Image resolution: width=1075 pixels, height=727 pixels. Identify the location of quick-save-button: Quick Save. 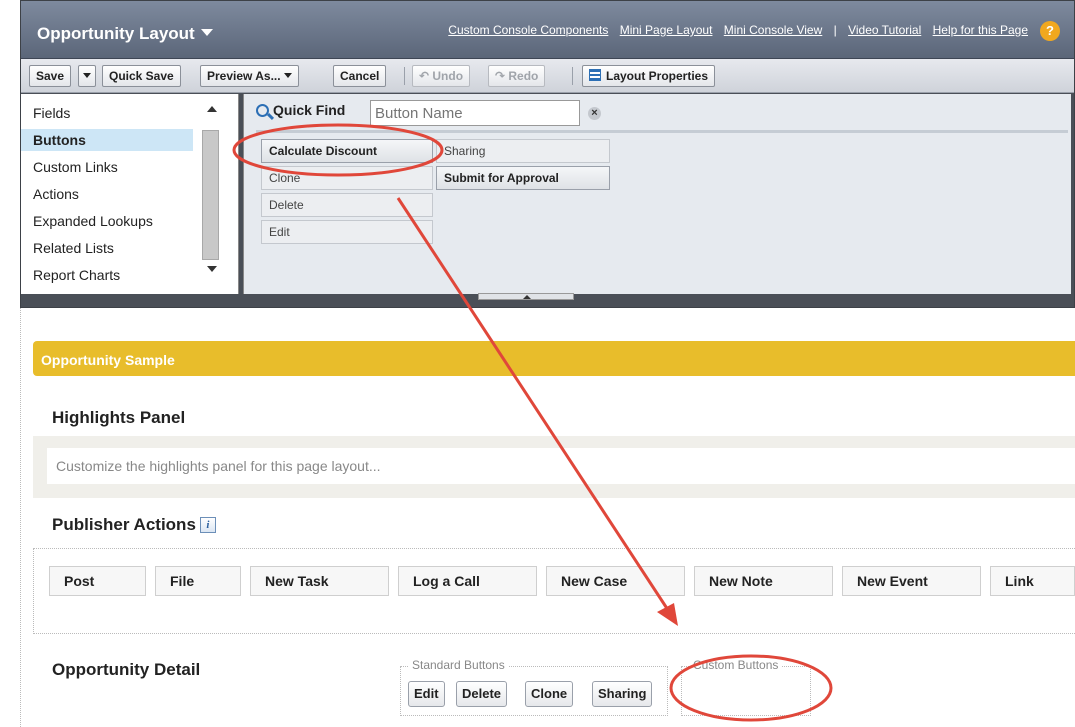
(141, 76).